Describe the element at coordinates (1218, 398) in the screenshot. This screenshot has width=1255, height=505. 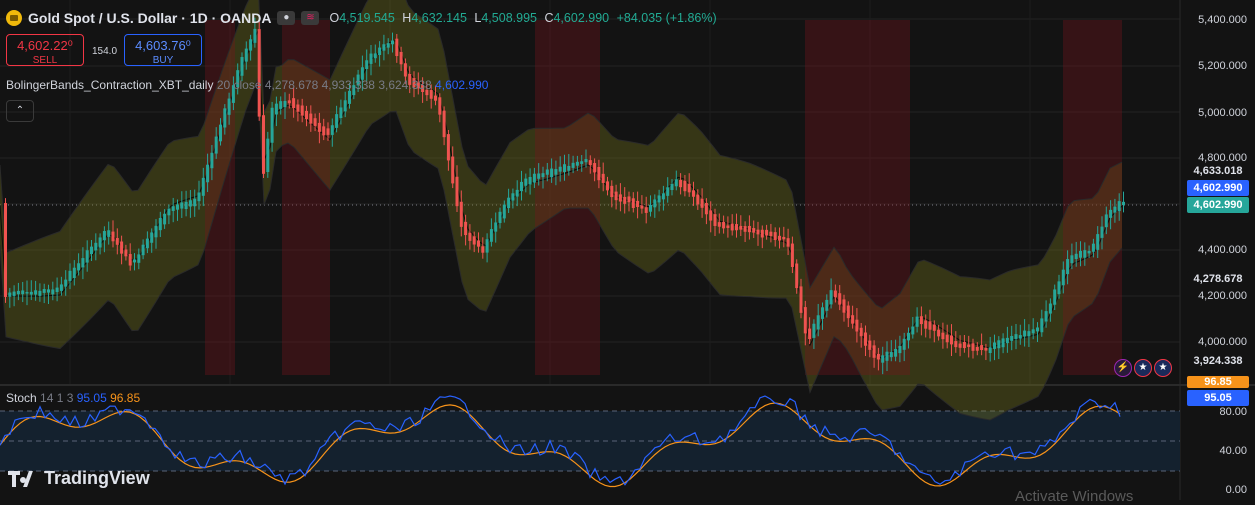
I see `stoch-k-tag: 95.05` at that location.